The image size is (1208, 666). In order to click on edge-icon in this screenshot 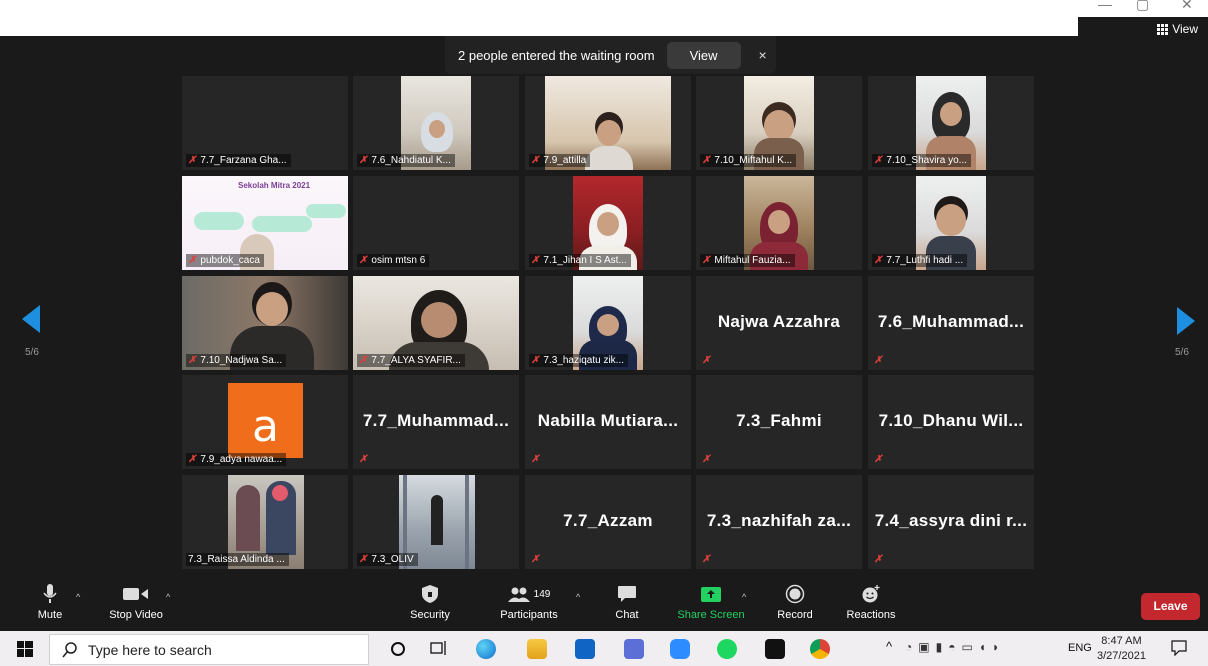, I will do `click(486, 649)`.